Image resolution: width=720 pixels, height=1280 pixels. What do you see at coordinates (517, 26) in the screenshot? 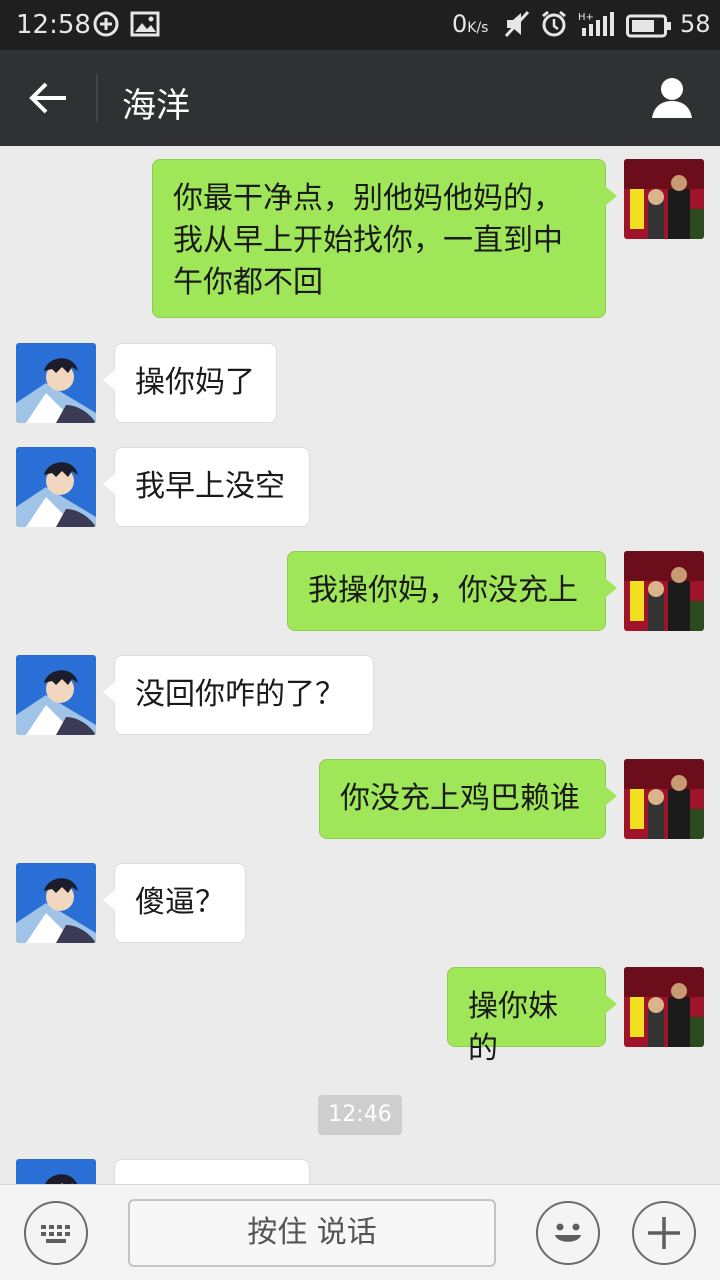
I see `mute-icon` at bounding box center [517, 26].